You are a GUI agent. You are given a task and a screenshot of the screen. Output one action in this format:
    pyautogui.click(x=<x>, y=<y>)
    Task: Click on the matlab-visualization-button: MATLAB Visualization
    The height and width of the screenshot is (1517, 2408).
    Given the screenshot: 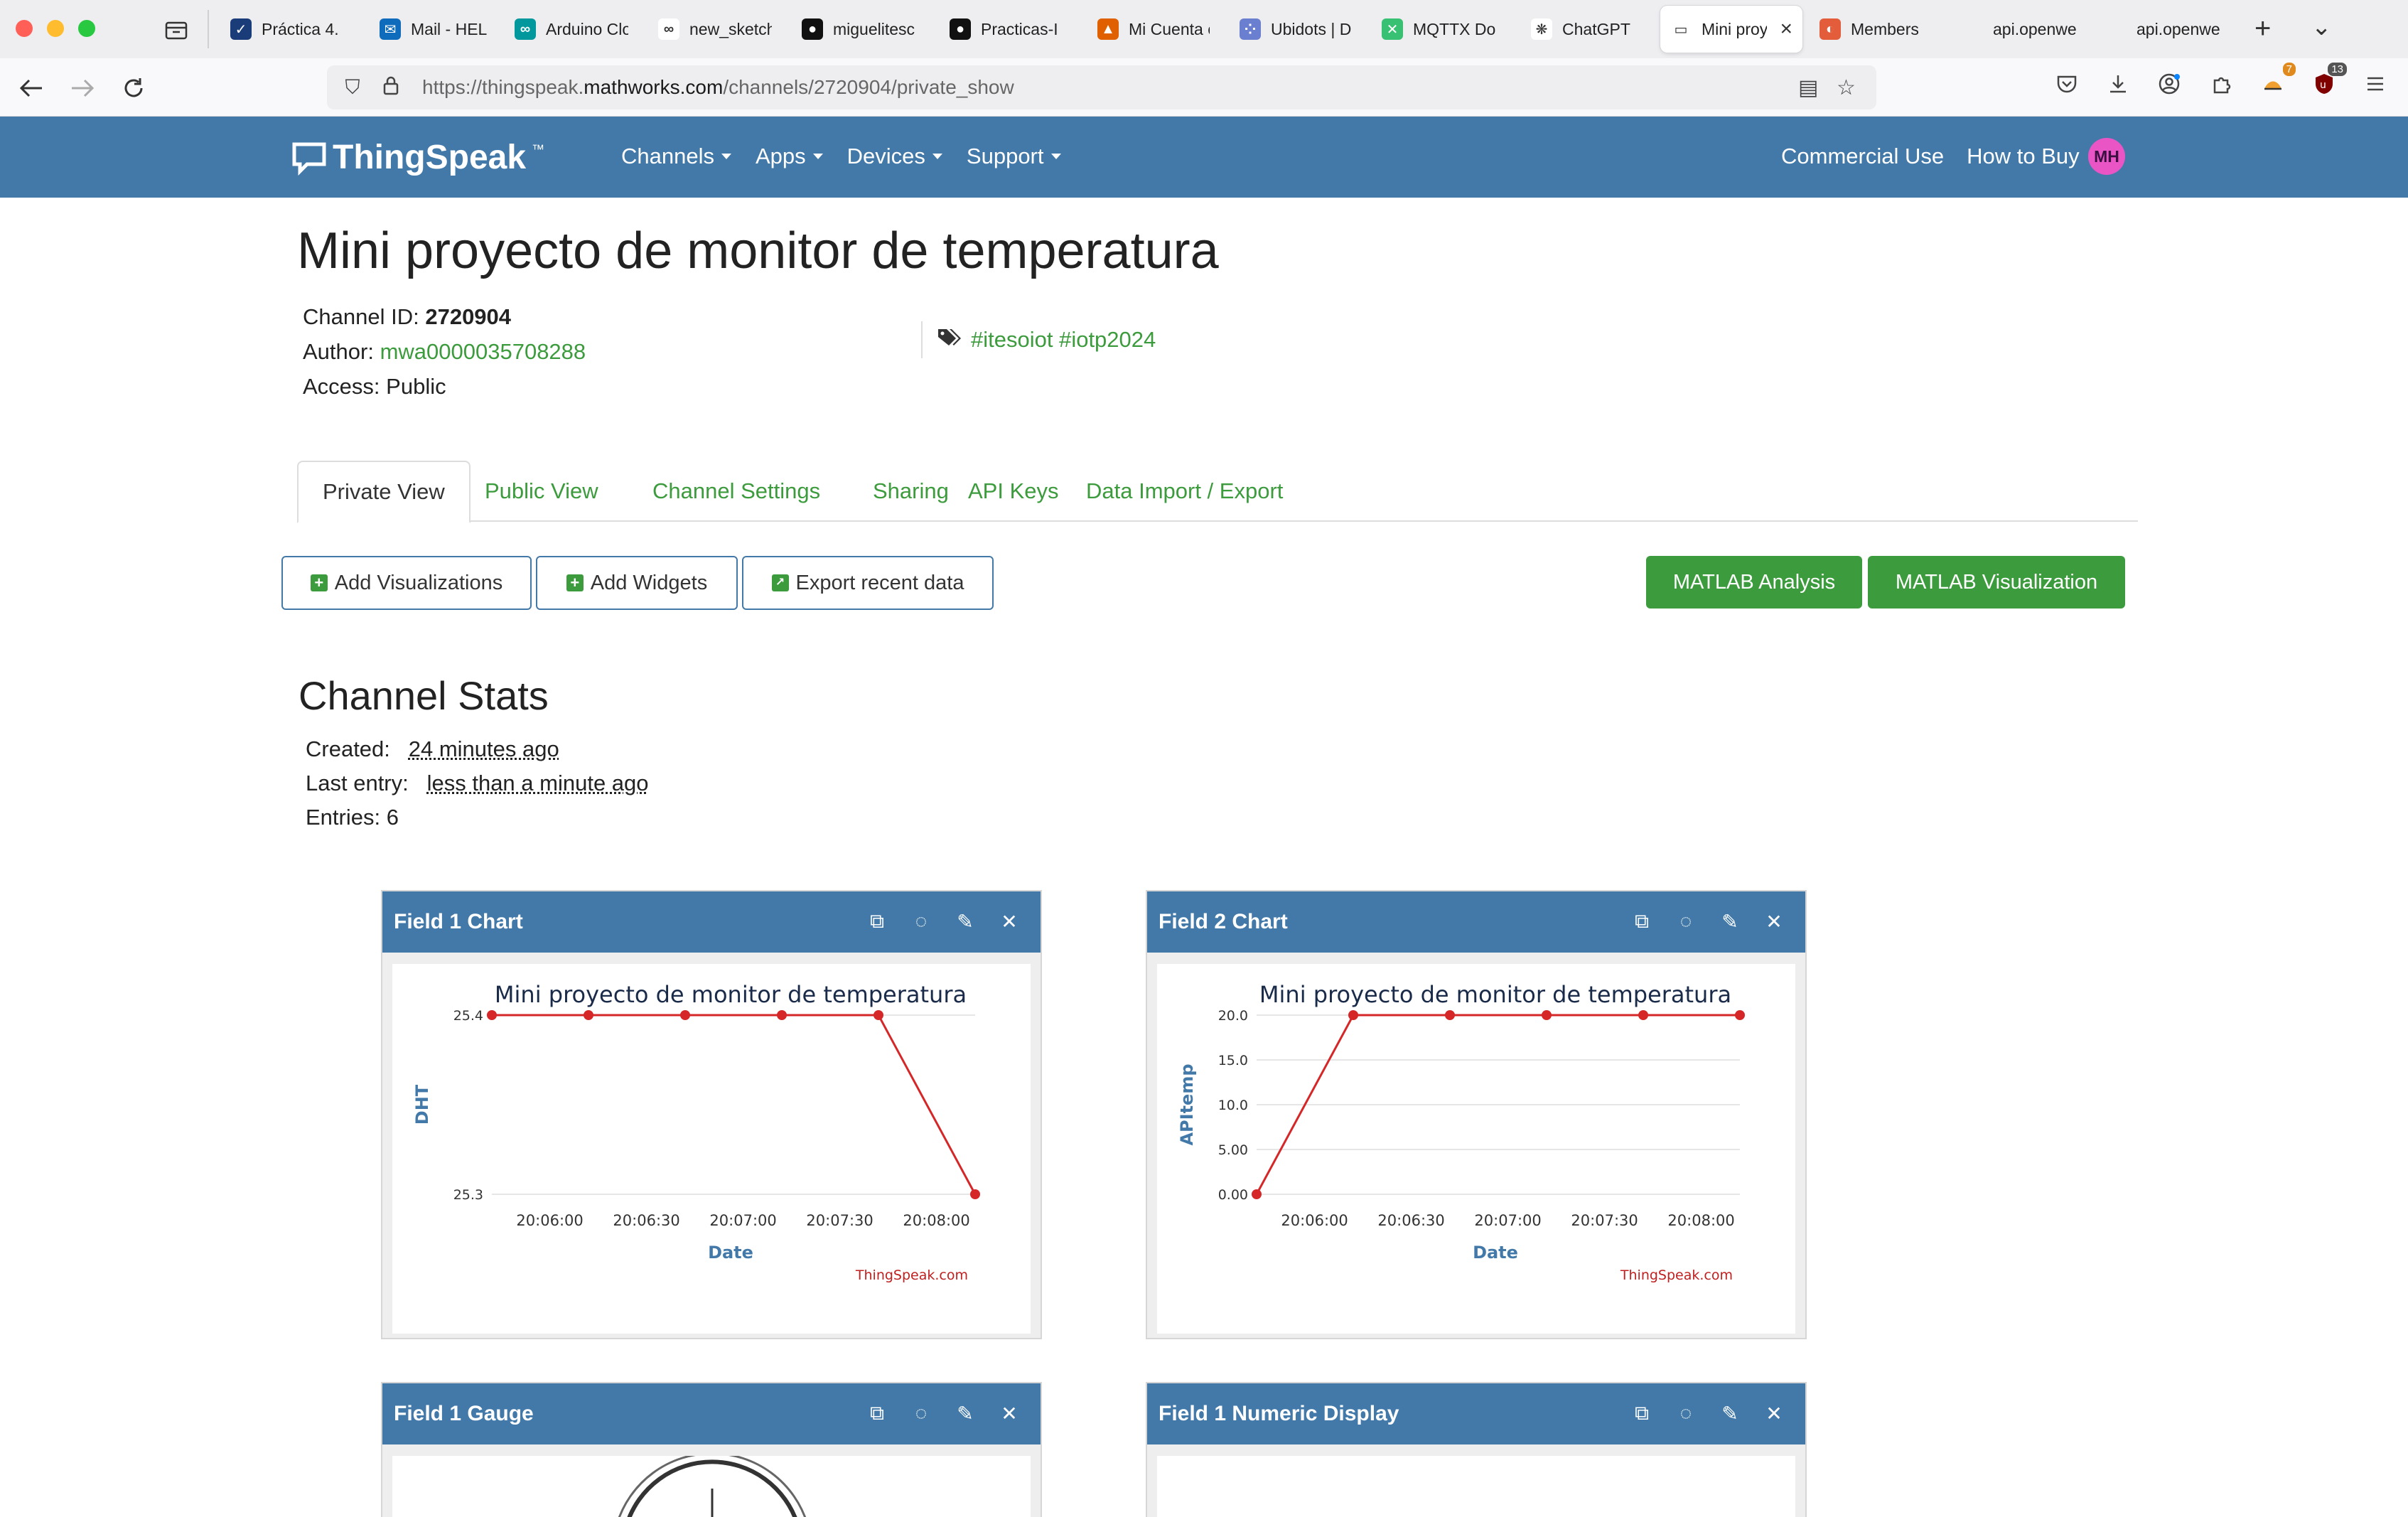 What is the action you would take?
    pyautogui.click(x=1996, y=582)
    